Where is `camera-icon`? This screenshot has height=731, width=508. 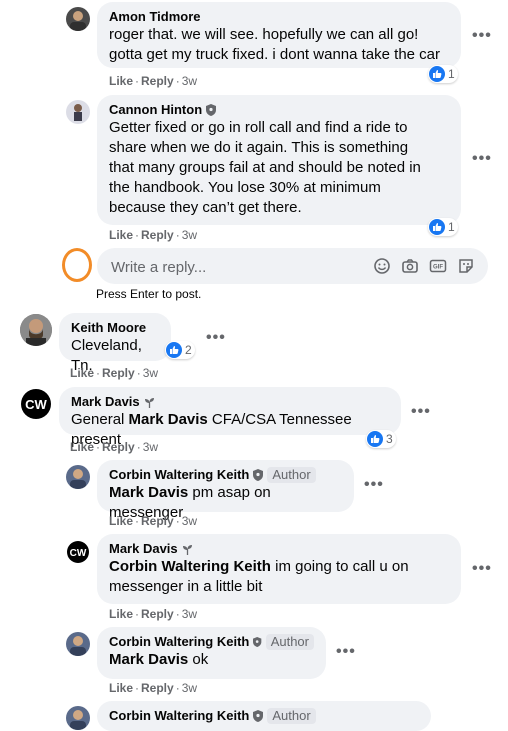 camera-icon is located at coordinates (410, 266).